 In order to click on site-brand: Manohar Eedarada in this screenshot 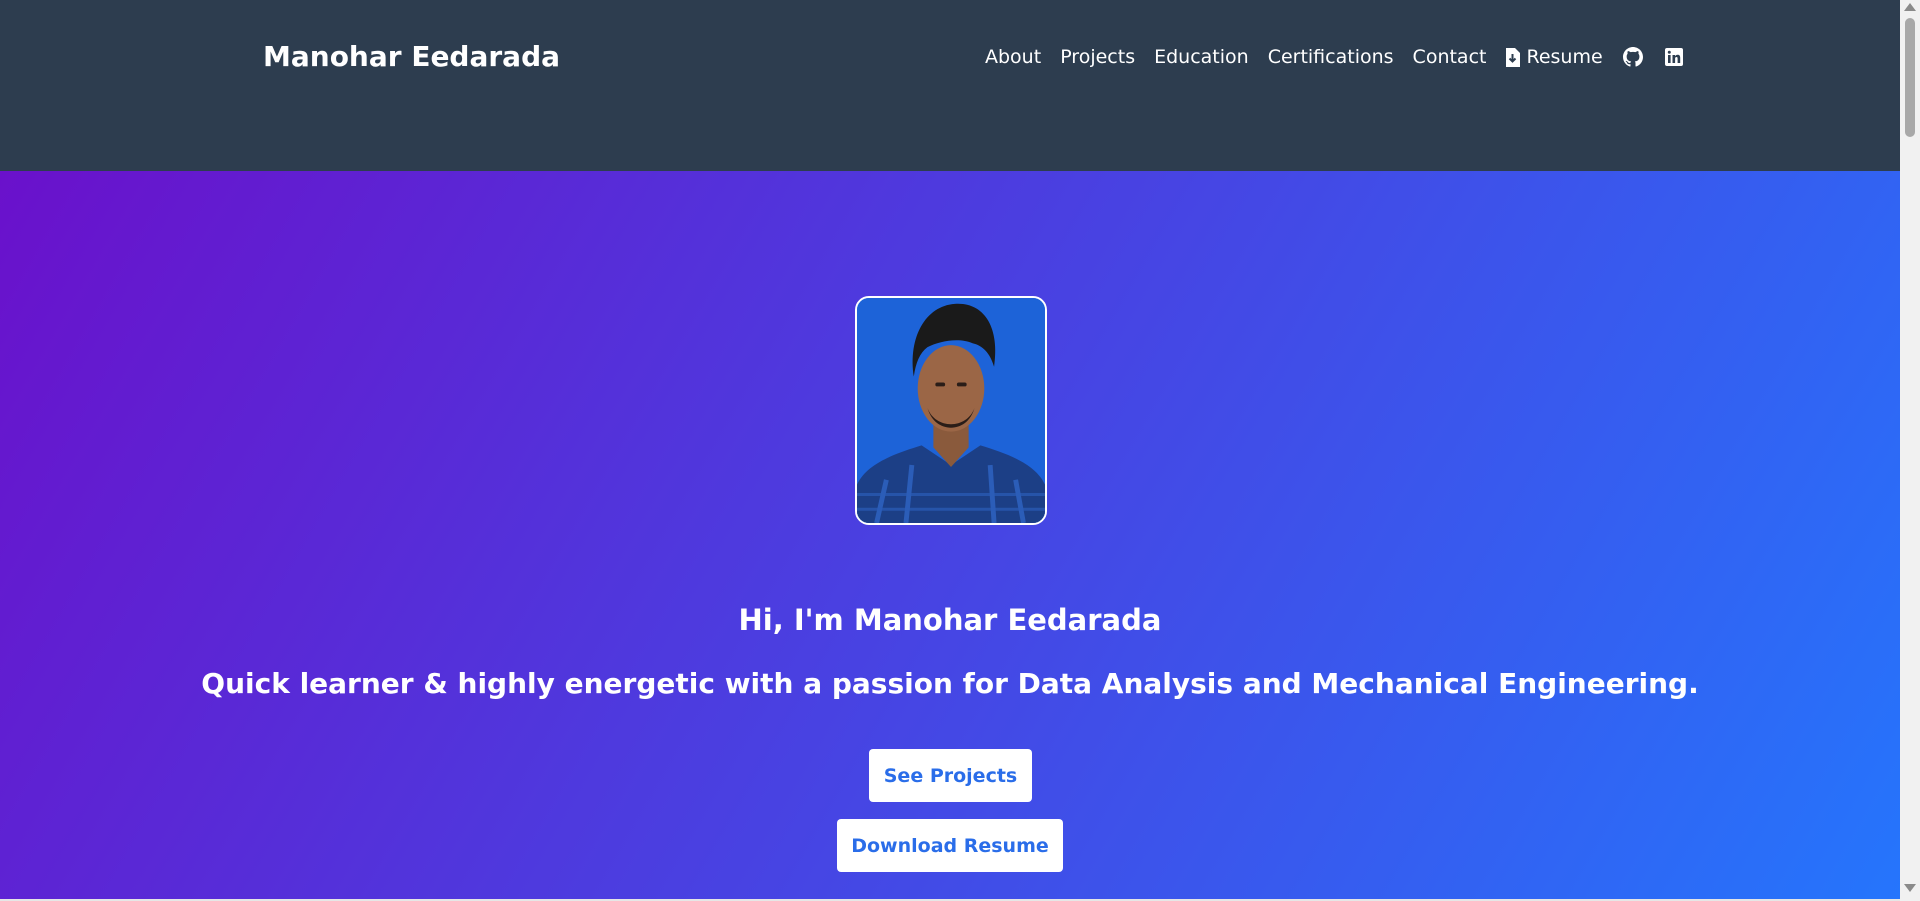, I will do `click(411, 56)`.